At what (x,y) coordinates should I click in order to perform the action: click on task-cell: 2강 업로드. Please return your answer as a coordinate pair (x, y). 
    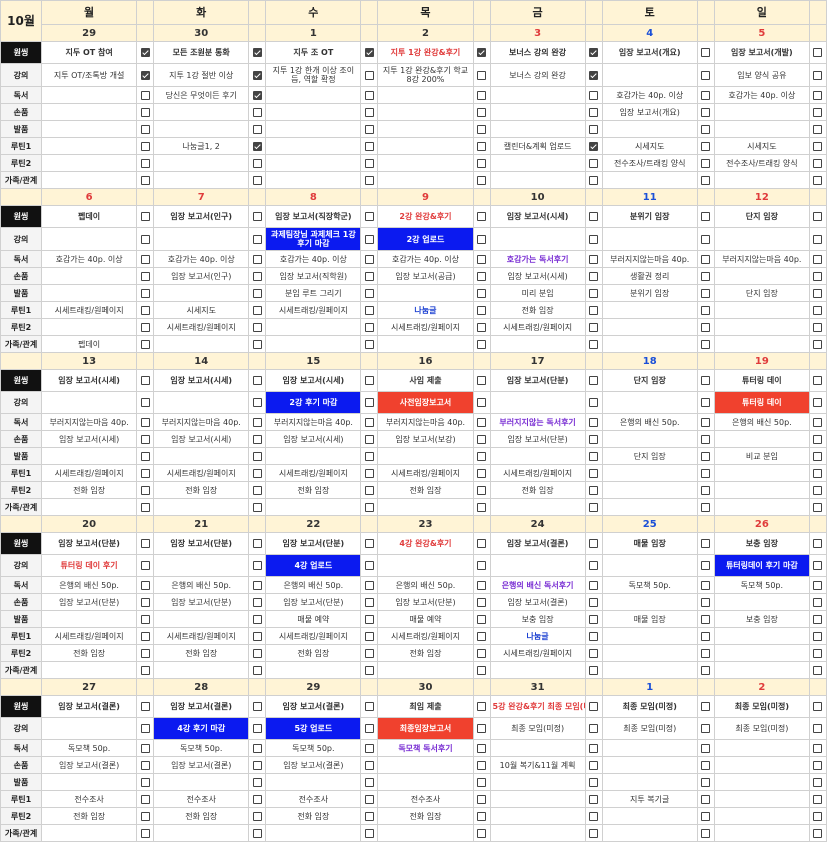
    Looking at the image, I should click on (425, 239).